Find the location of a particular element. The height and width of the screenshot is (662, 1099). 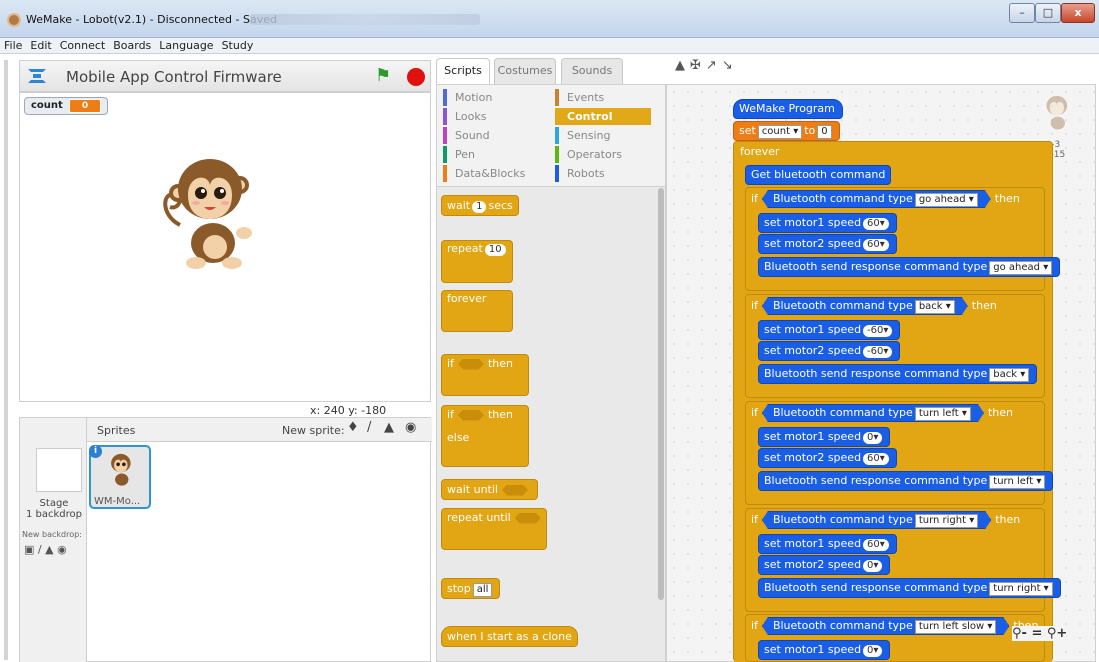

category-pen: Pen is located at coordinates (459, 154).